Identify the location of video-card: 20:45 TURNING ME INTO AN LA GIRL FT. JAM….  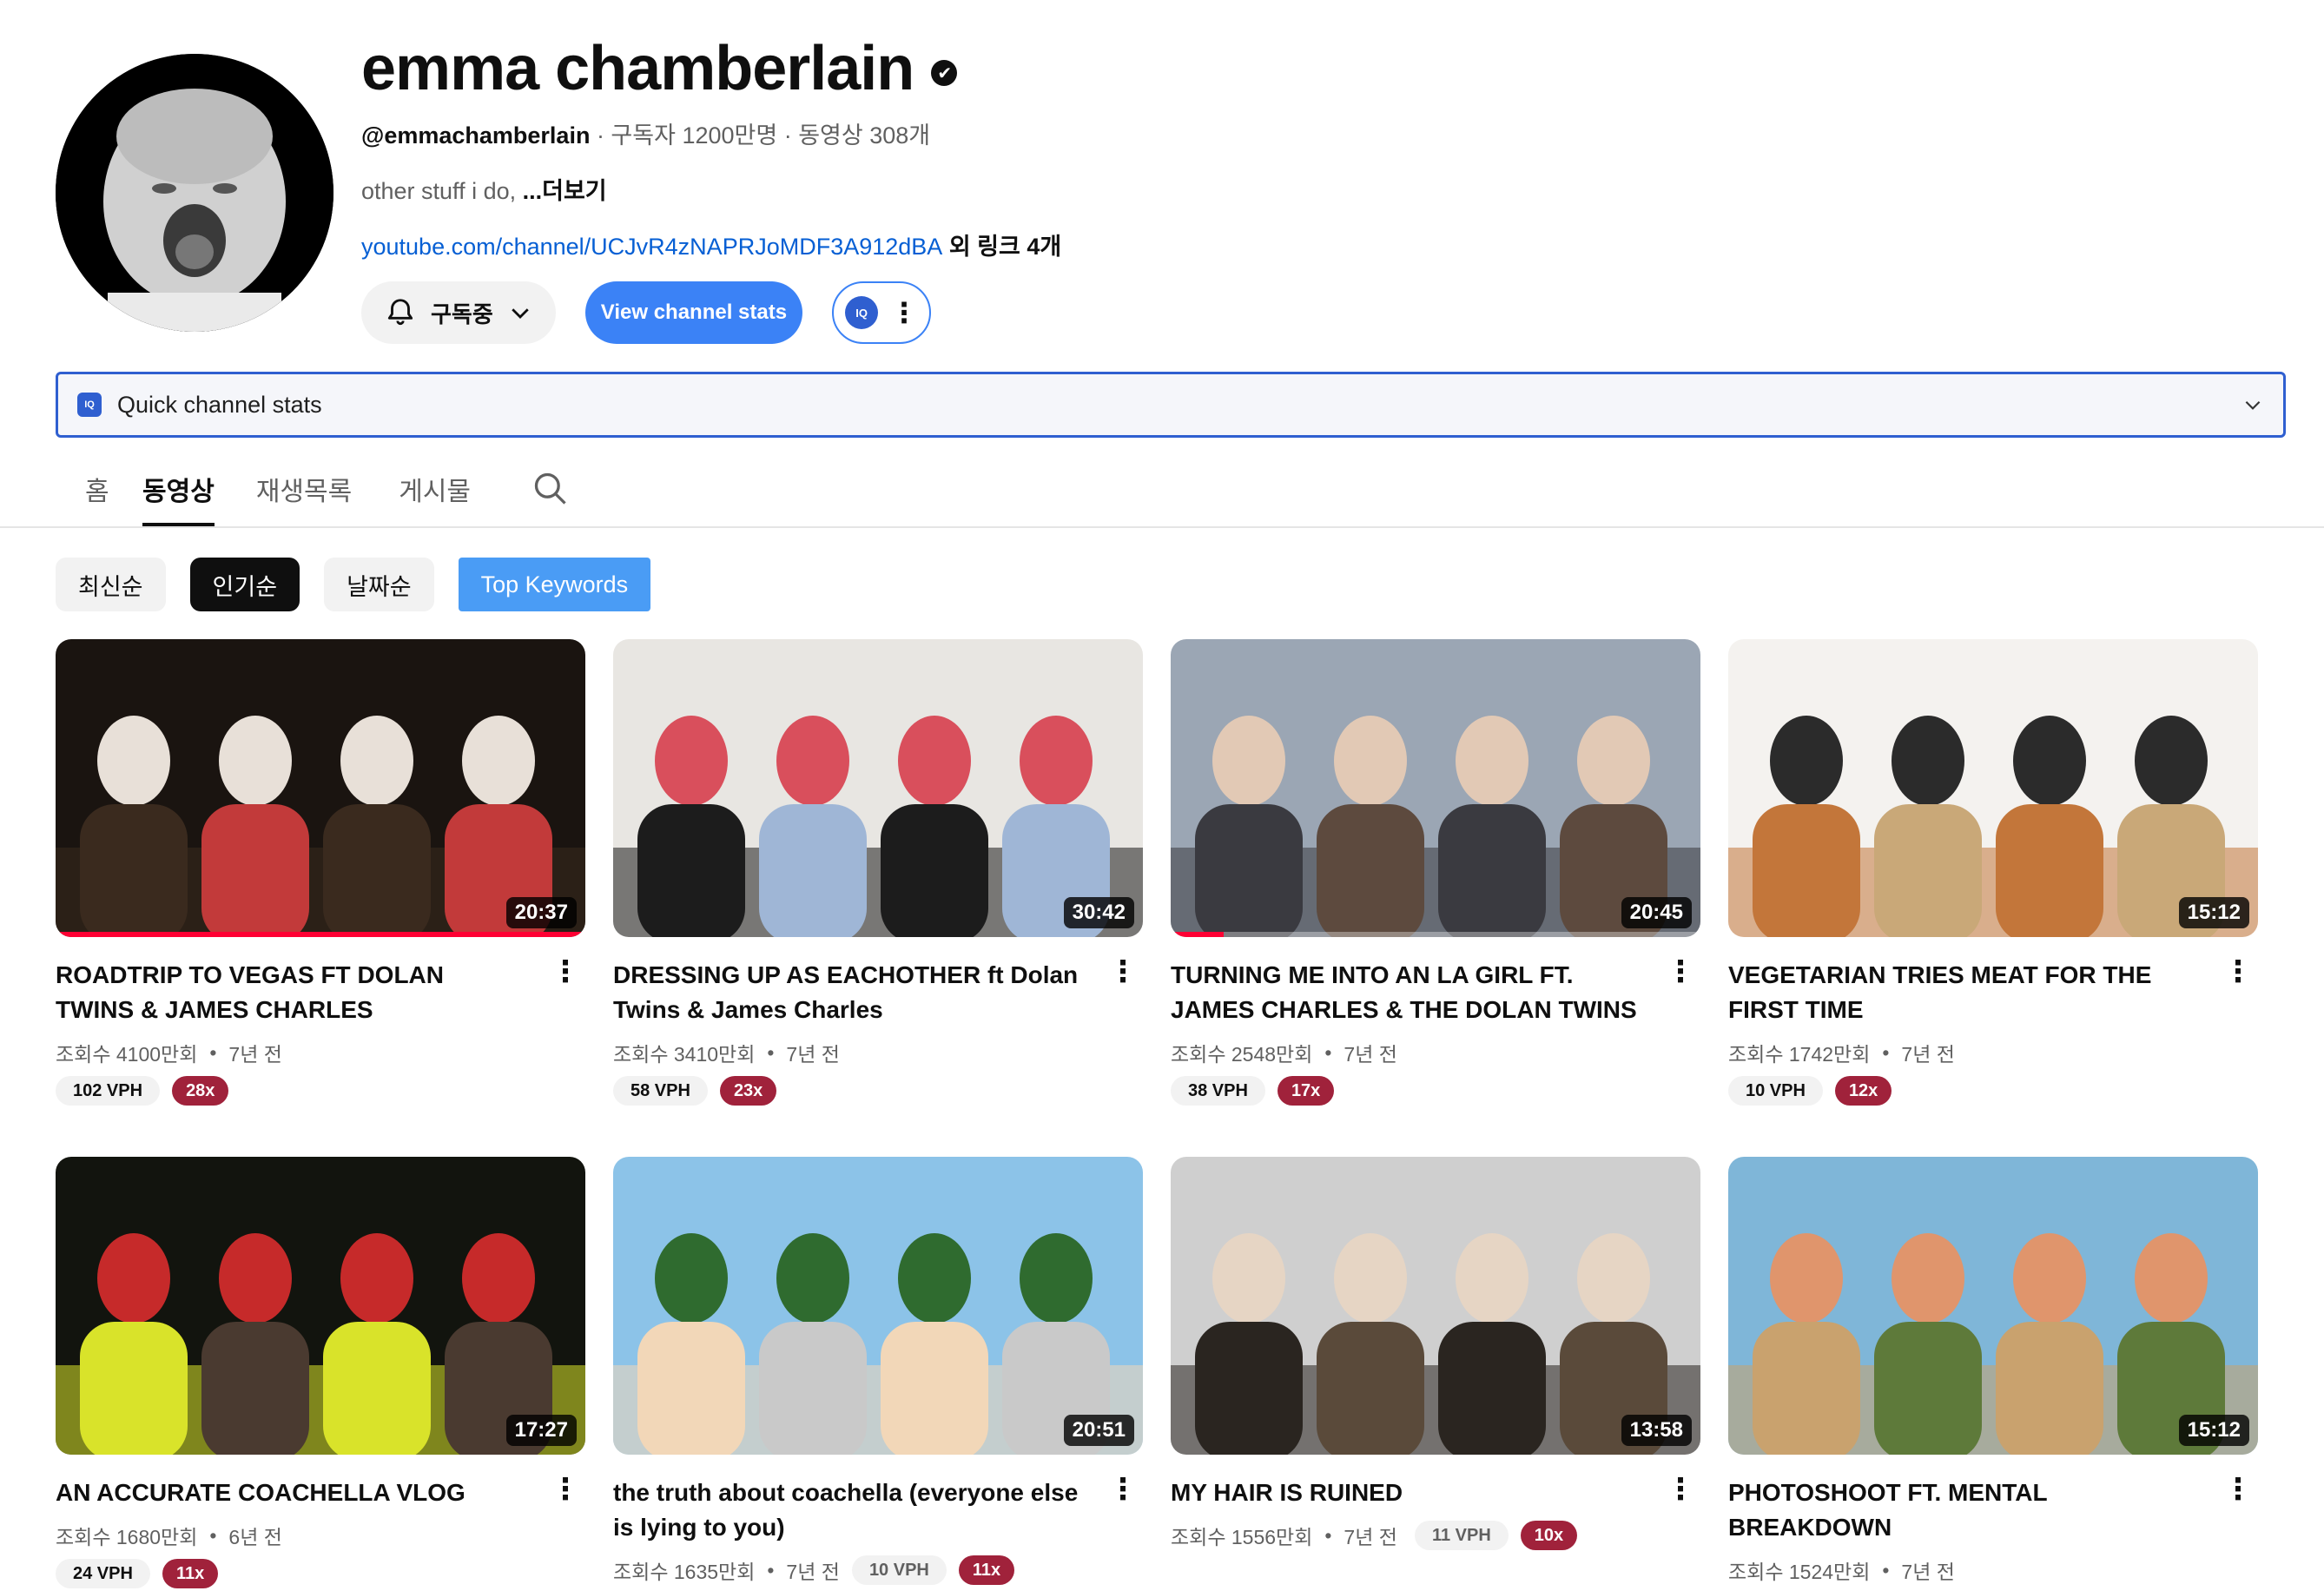
(1435, 898).